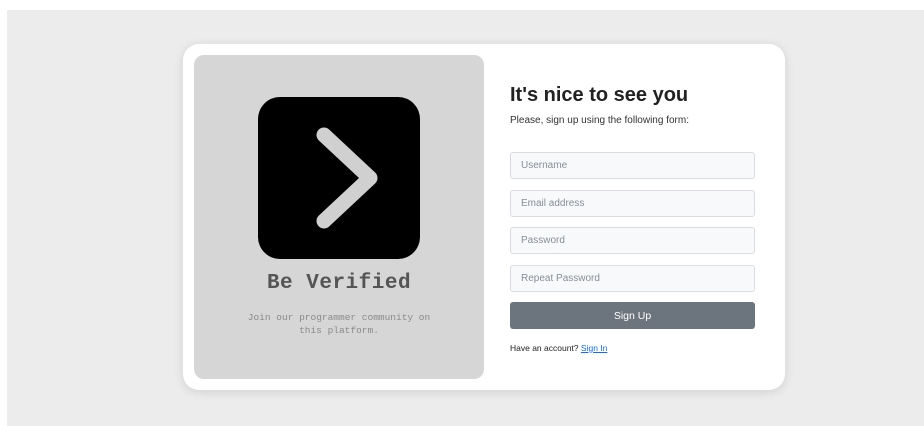 This screenshot has width=924, height=426. I want to click on form-heading: It's nice to see you, so click(599, 95).